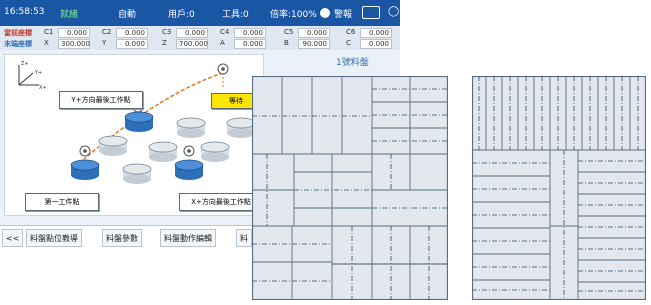 This screenshot has height=305, width=651. What do you see at coordinates (167, 32) in the screenshot?
I see `axis-label: C3` at bounding box center [167, 32].